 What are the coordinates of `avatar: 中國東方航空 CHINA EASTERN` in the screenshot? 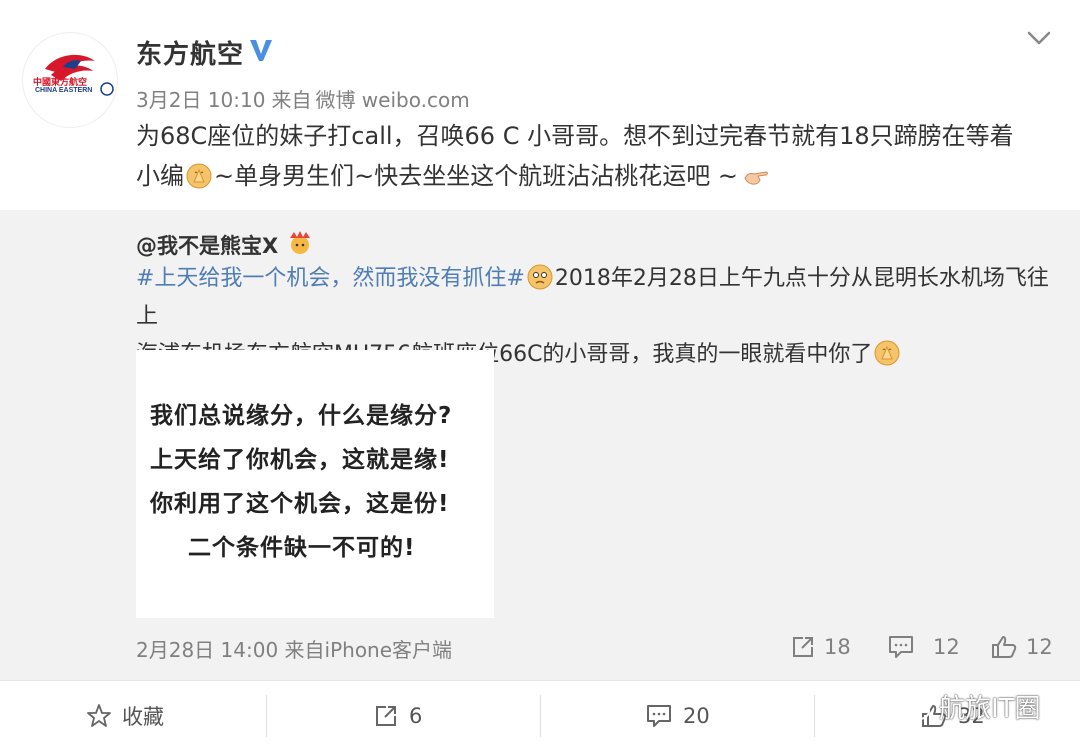 It's located at (70, 80).